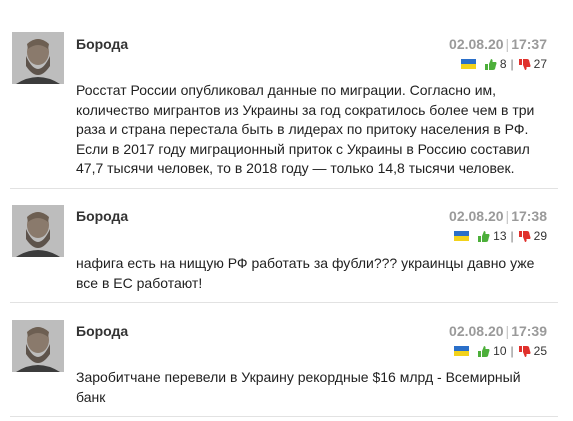 This screenshot has width=573, height=421. I want to click on vote-bar: 10 | 25, so click(500, 351).